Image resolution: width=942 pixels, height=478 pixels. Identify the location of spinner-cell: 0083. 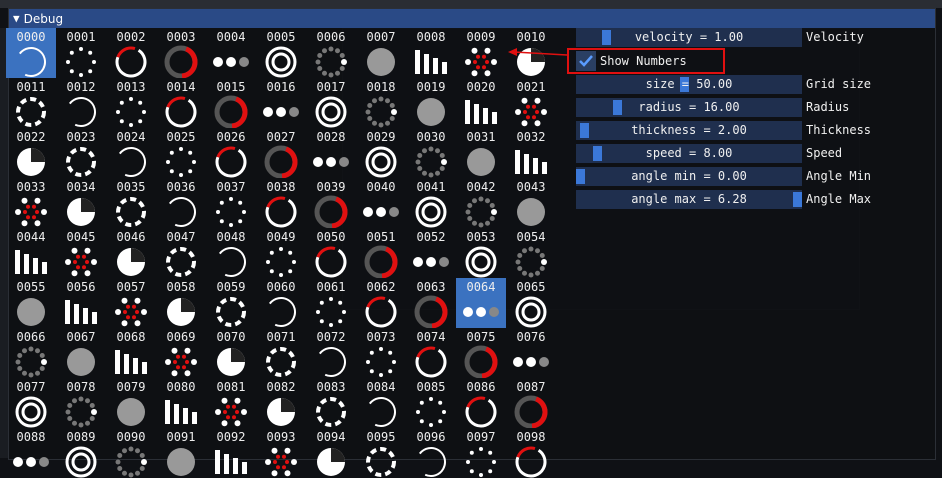
(331, 403).